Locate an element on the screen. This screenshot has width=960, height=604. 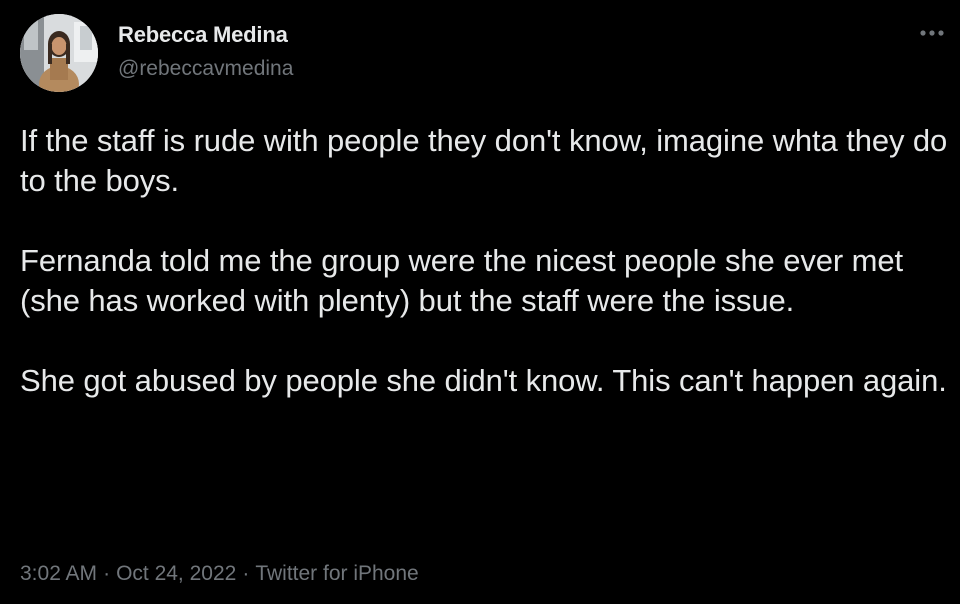
author-name: Rebecca Medina is located at coordinates (203, 35).